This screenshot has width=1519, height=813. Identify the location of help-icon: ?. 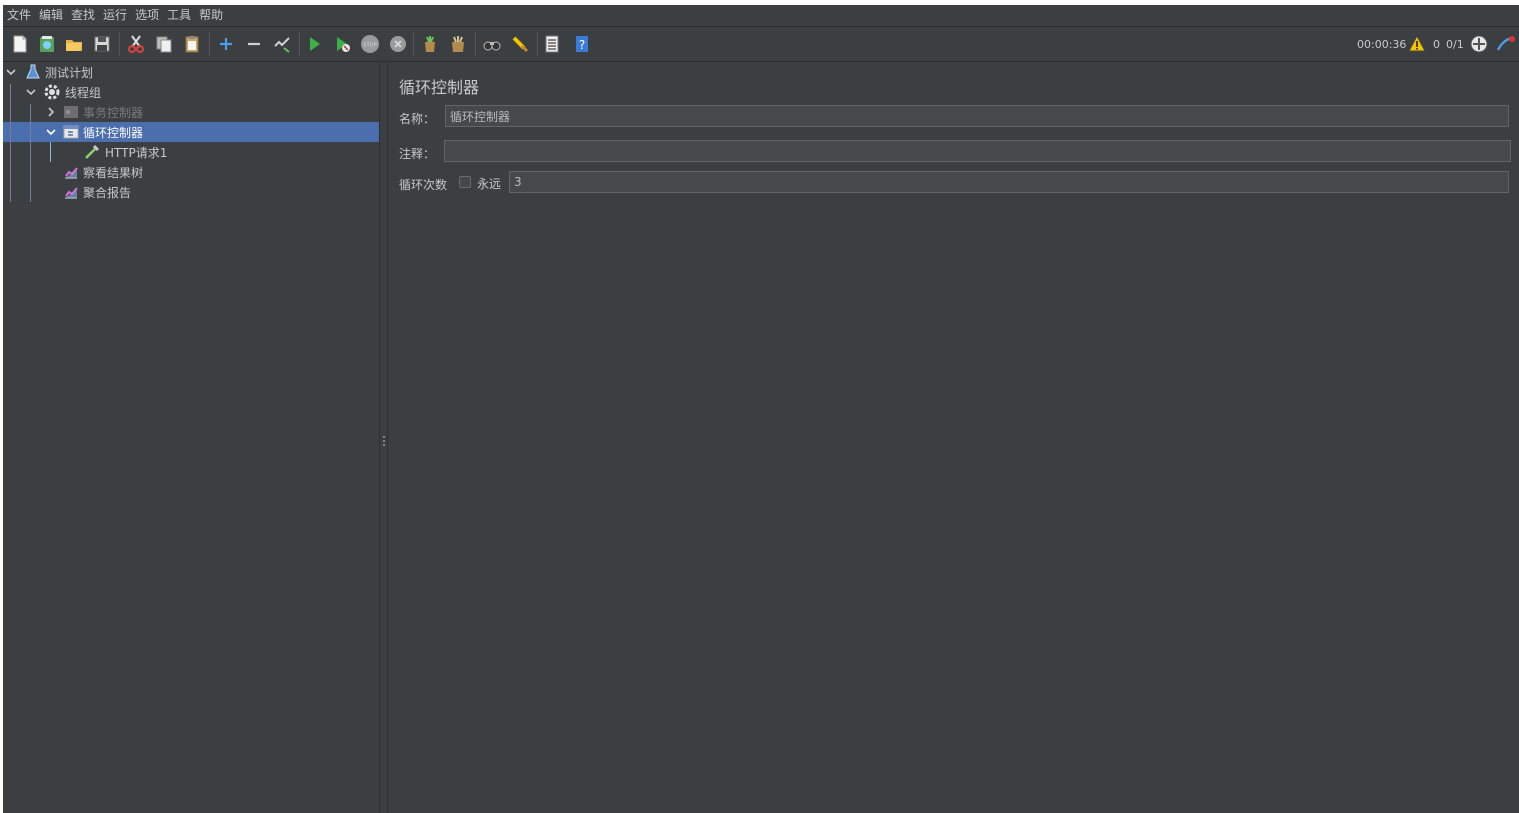
(582, 44).